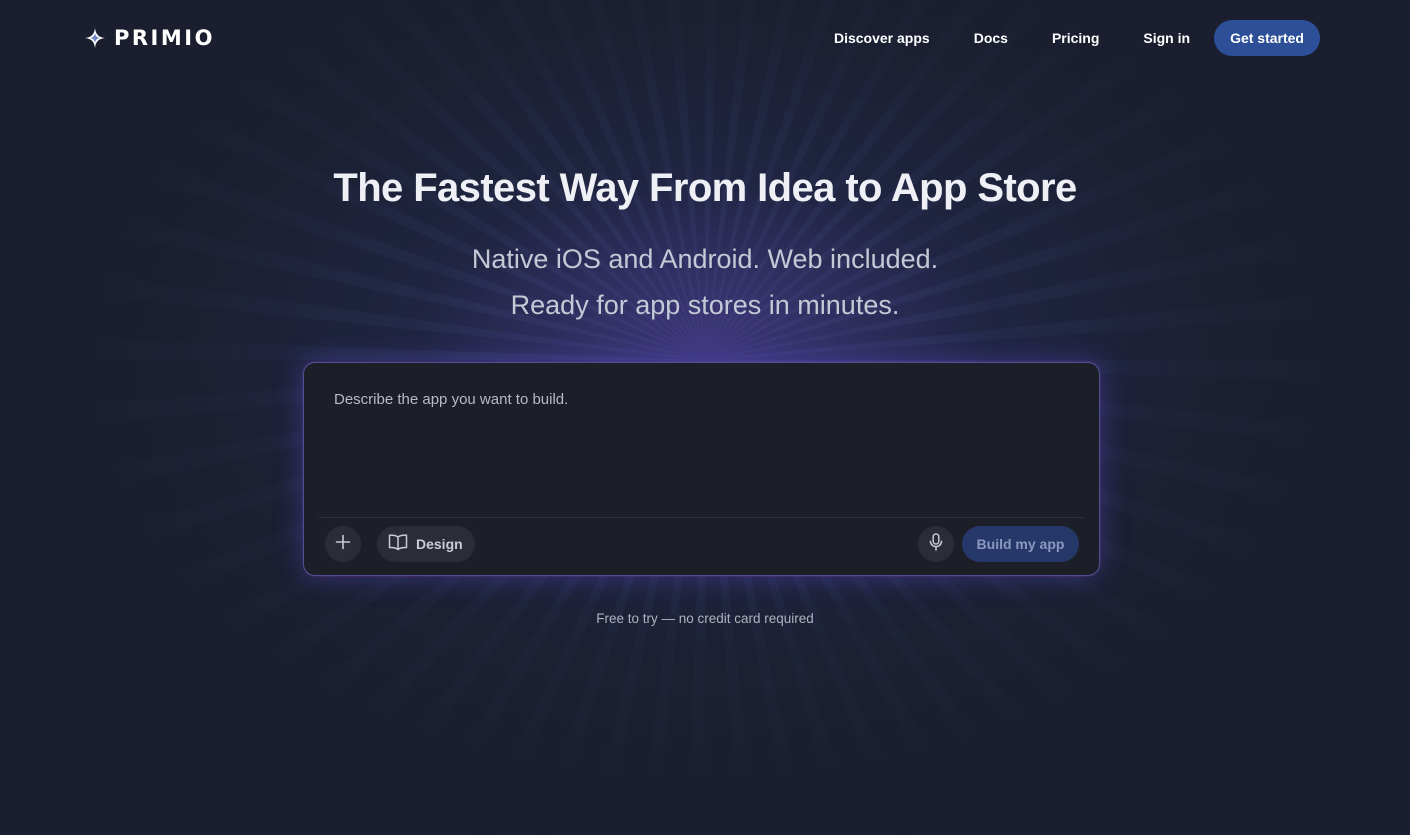  I want to click on microphone-icon, so click(936, 544).